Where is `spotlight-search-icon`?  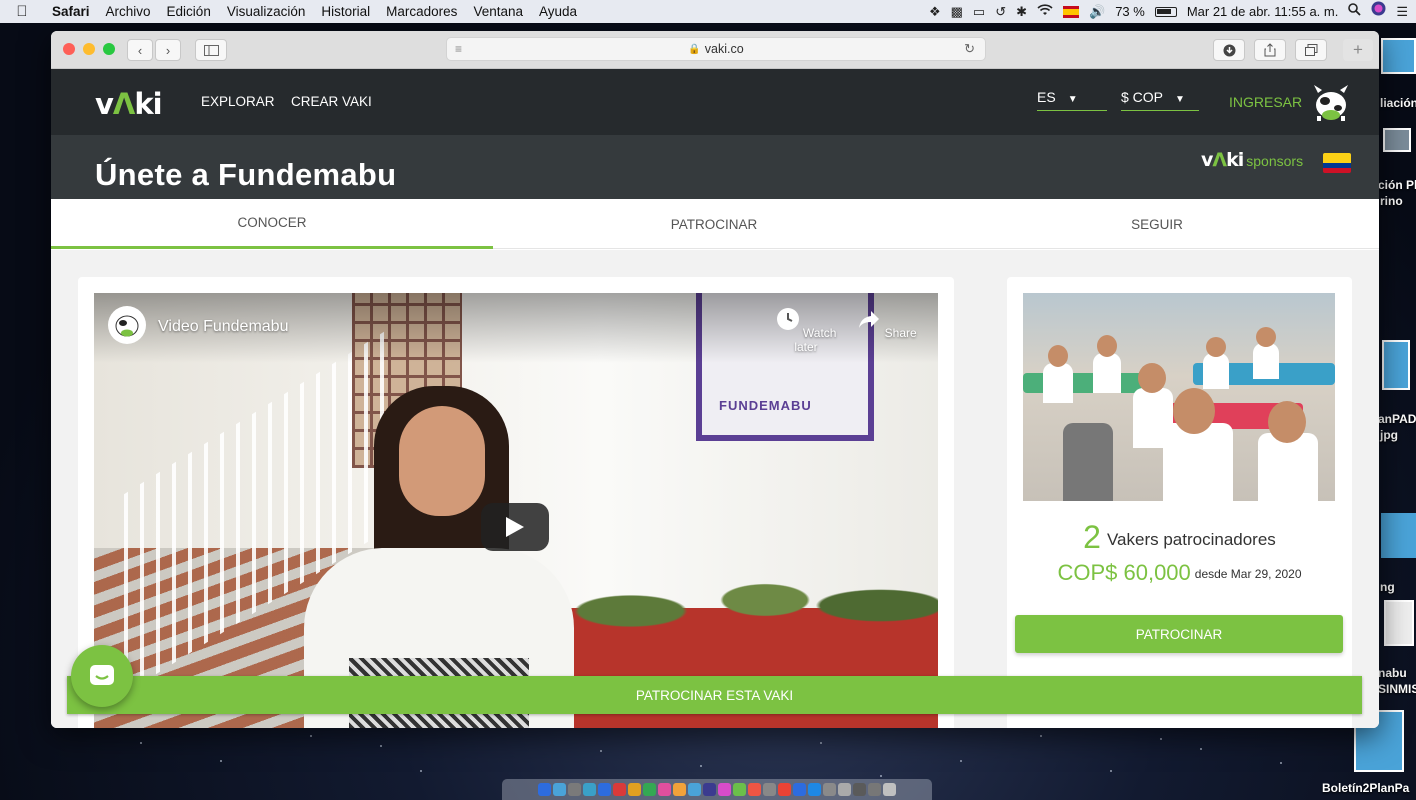
spotlight-search-icon is located at coordinates (1354, 11).